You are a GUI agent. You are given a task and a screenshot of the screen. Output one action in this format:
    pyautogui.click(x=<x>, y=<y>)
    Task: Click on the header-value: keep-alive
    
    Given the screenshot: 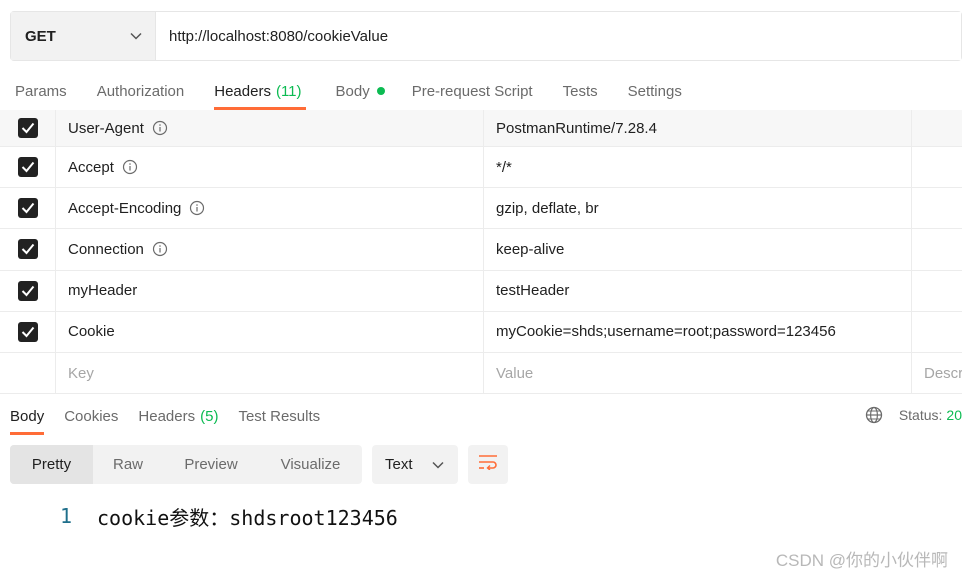 What is the action you would take?
    pyautogui.click(x=698, y=249)
    